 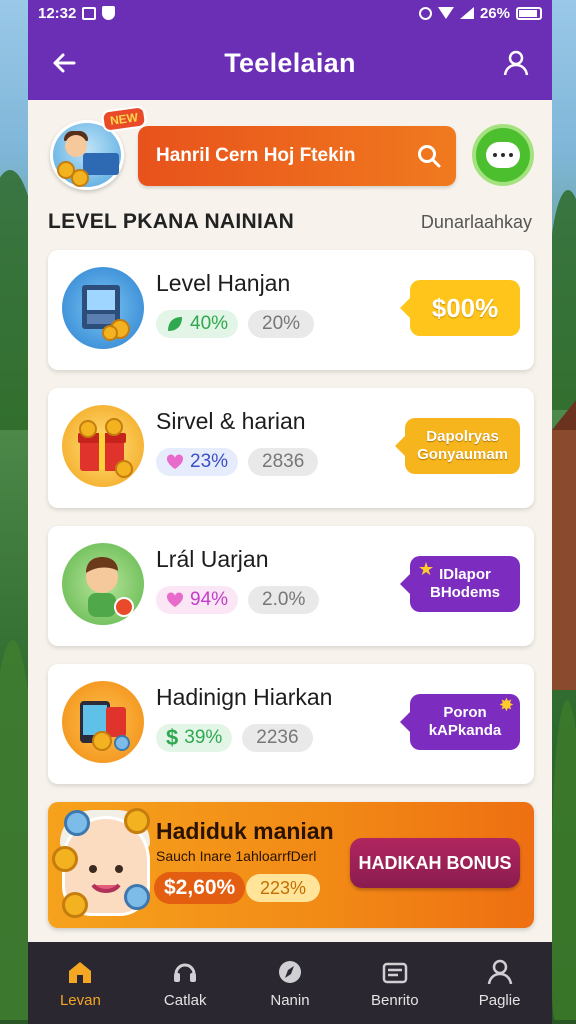 What do you see at coordinates (197, 600) in the screenshot?
I see `progress-pill: 94%` at bounding box center [197, 600].